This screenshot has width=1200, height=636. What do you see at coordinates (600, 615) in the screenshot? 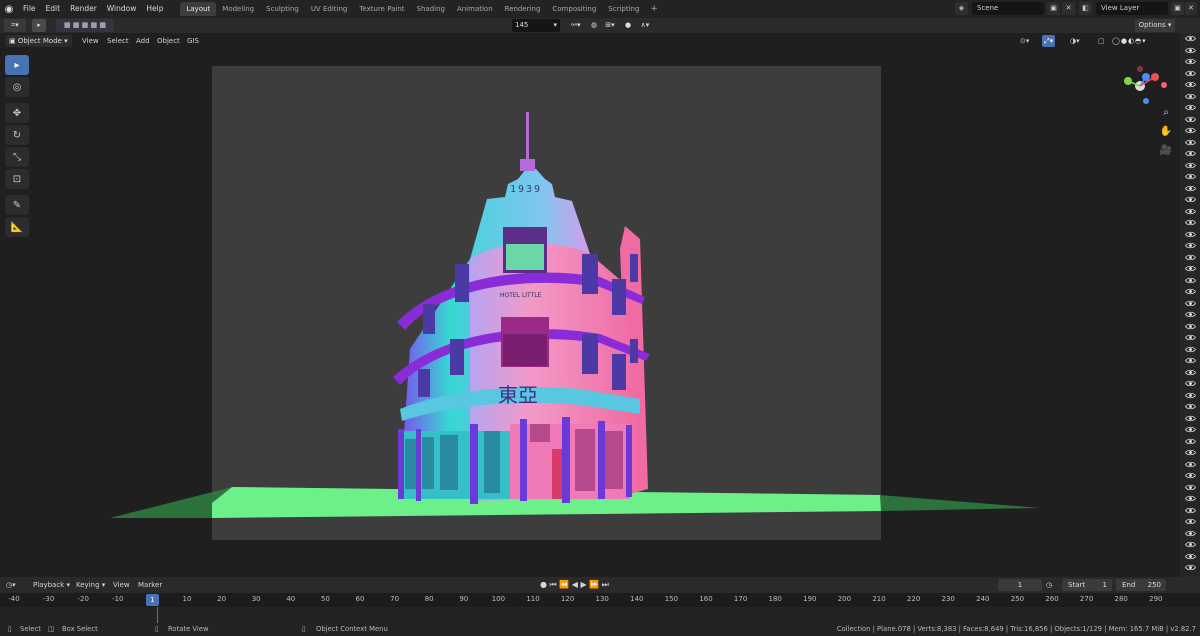
I see `timeline-track` at bounding box center [600, 615].